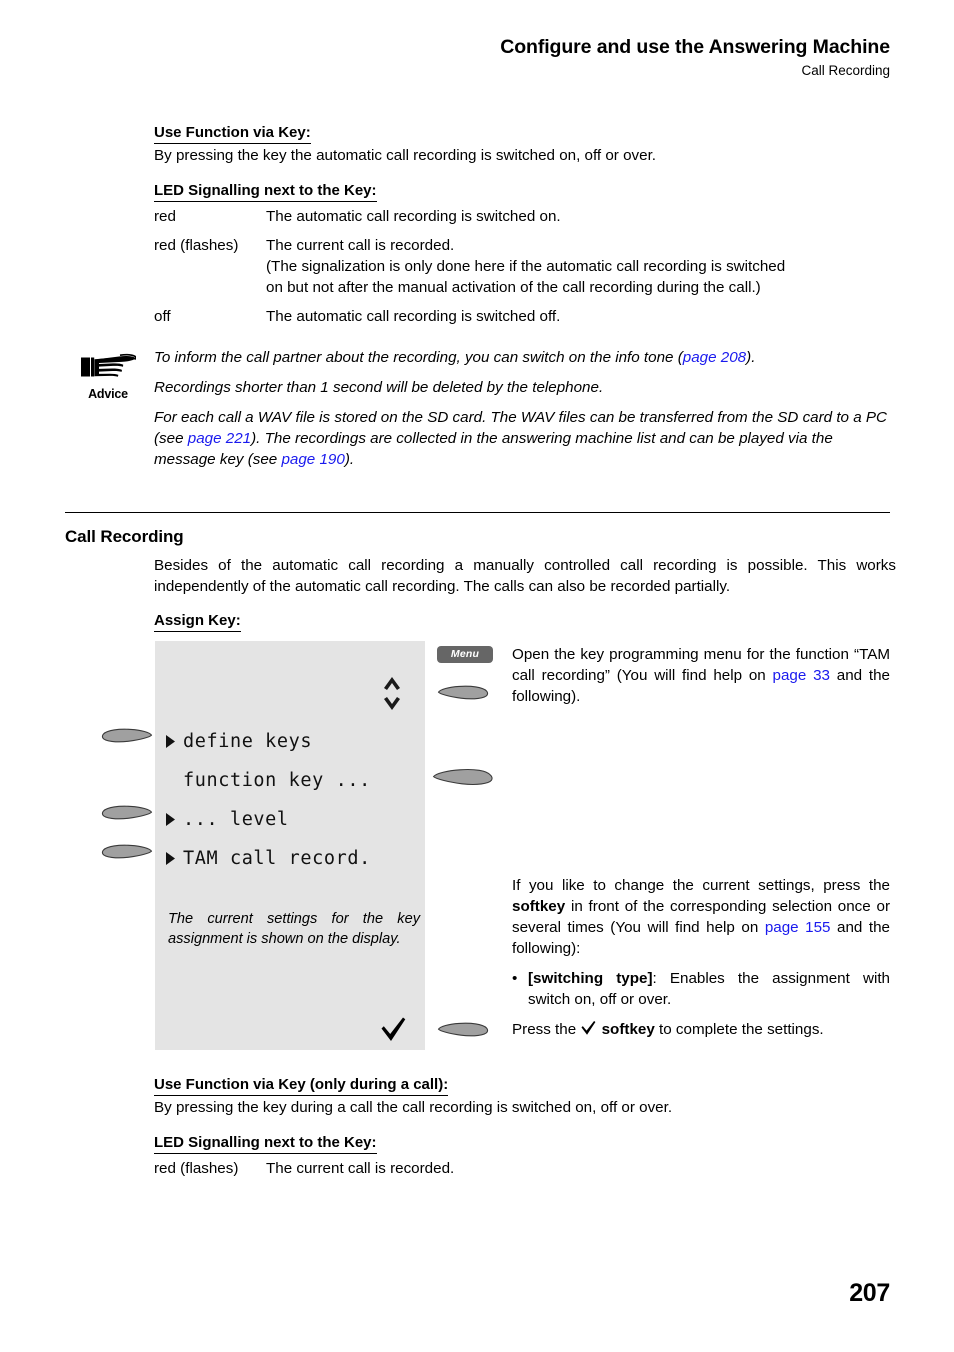 Image resolution: width=954 pixels, height=1352 pixels. What do you see at coordinates (739, 1029) in the screenshot?
I see `step3-text-b: to complete the settings.` at bounding box center [739, 1029].